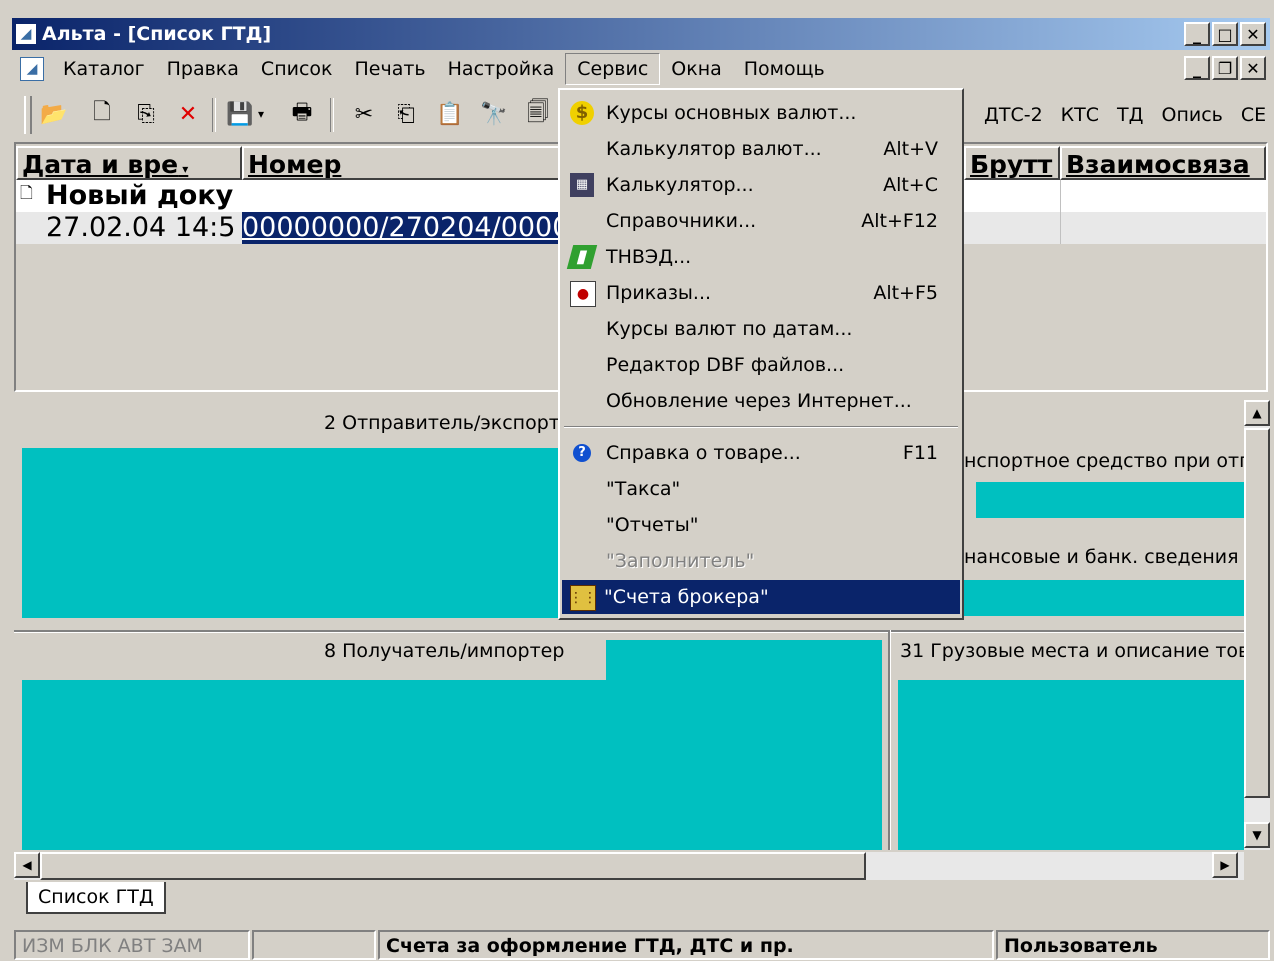  I want to click on mdi-close-button: ✕, so click(1253, 68).